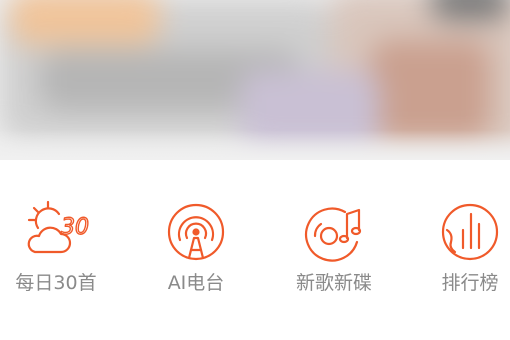 Image resolution: width=510 pixels, height=340 pixels. Describe the element at coordinates (470, 283) in the screenshot. I see `quick-nav-label: 排行榜` at that location.